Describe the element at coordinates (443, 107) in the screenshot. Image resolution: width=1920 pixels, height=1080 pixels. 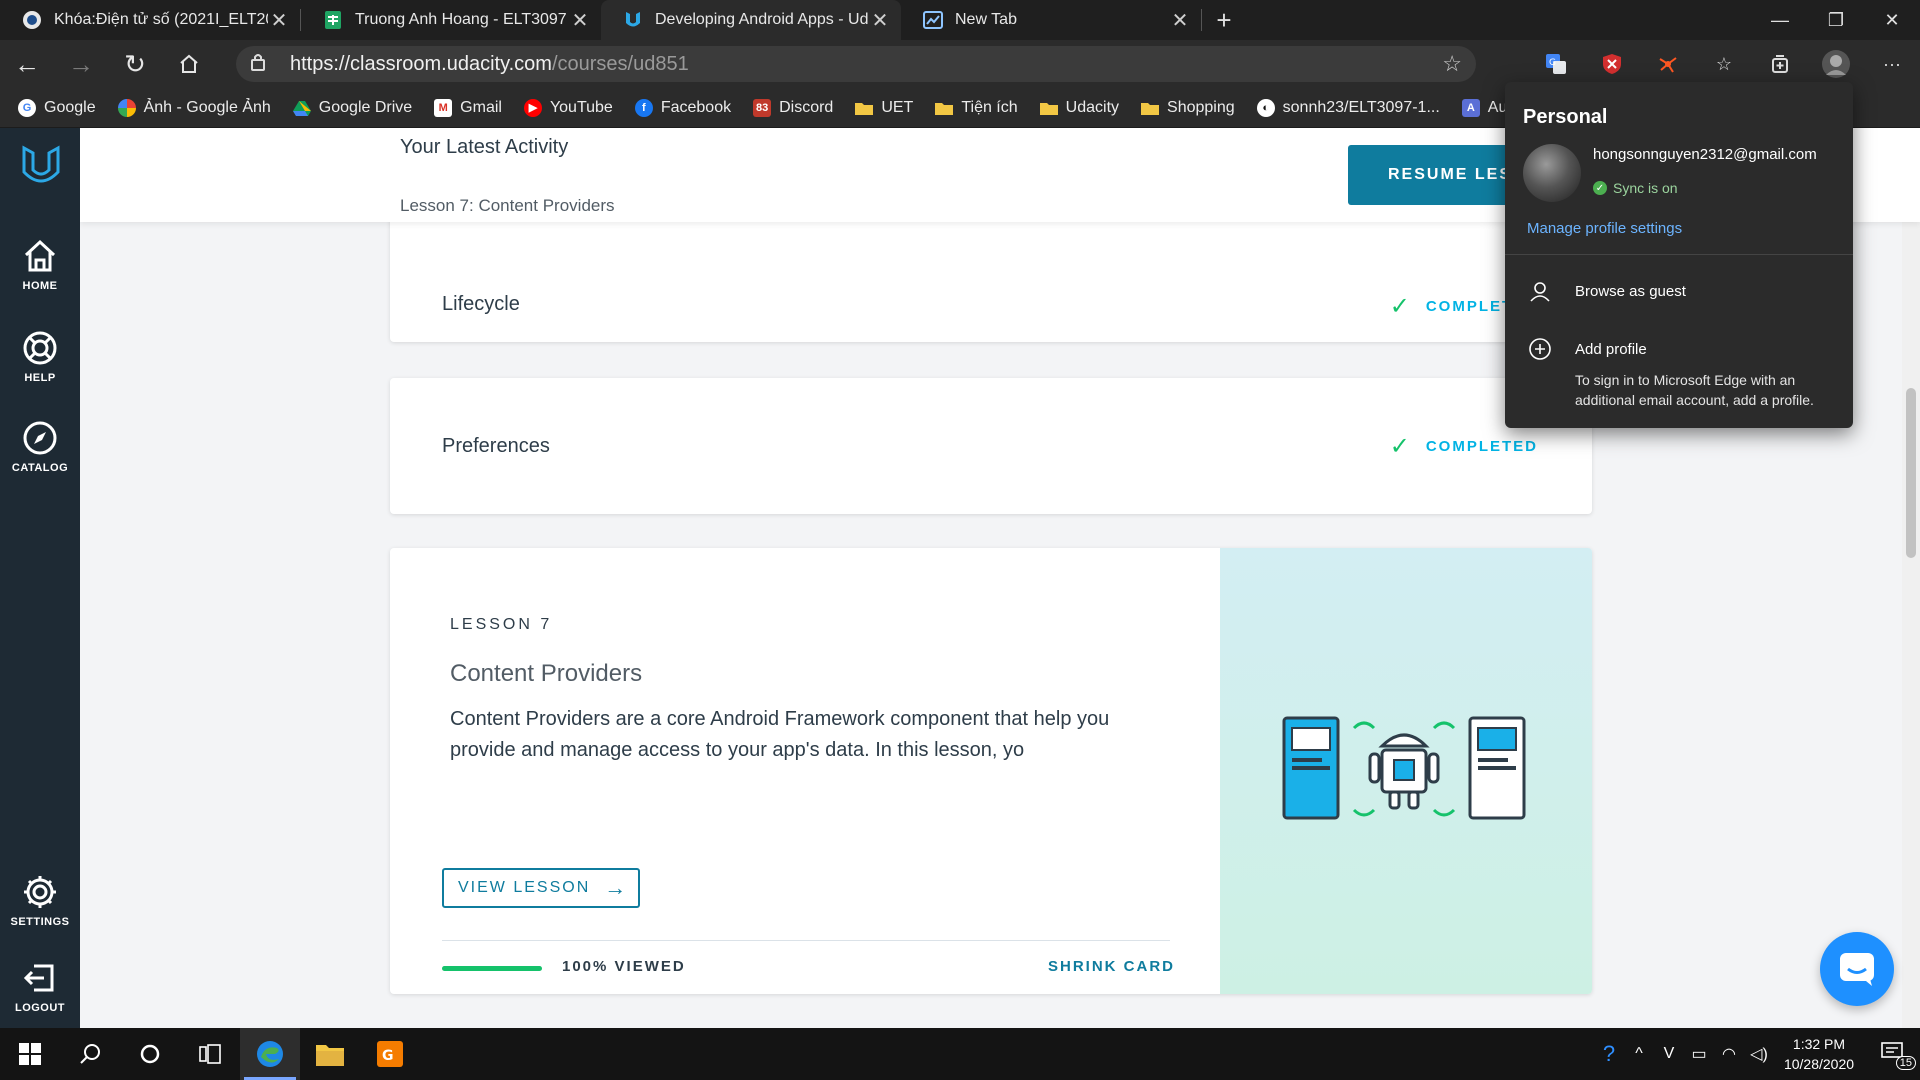
I see `gmail-icon: M` at that location.